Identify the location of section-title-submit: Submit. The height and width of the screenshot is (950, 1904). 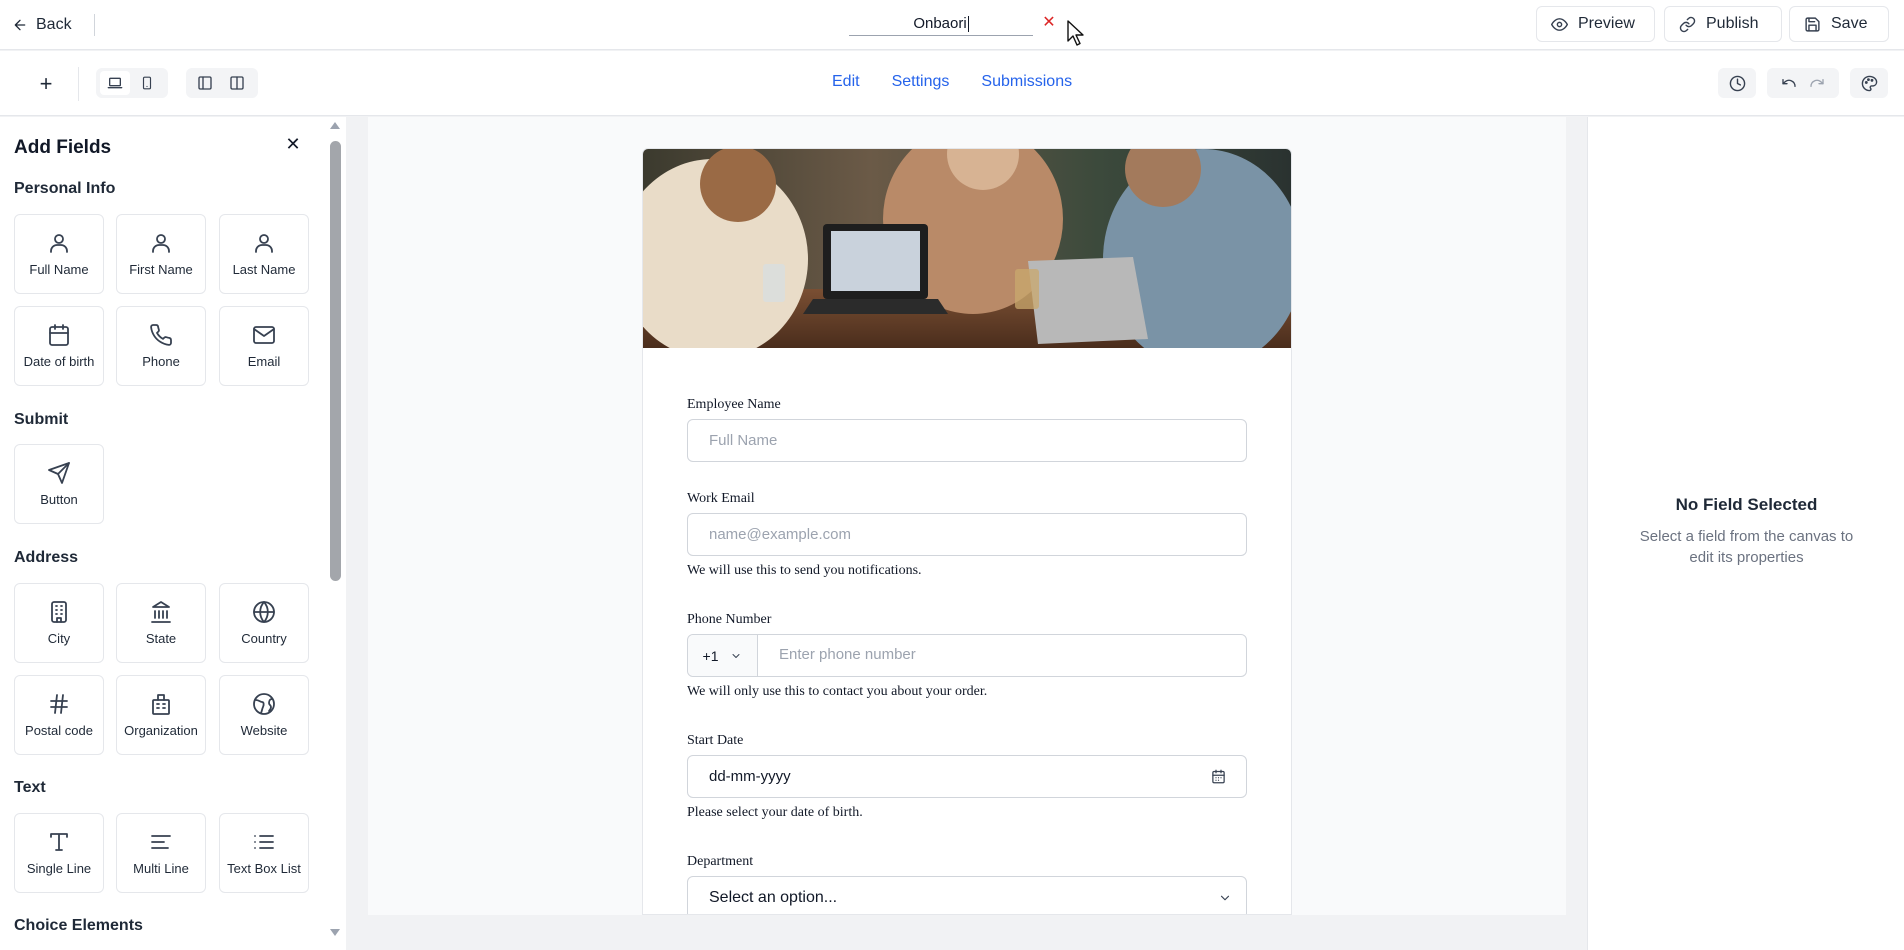
(41, 419).